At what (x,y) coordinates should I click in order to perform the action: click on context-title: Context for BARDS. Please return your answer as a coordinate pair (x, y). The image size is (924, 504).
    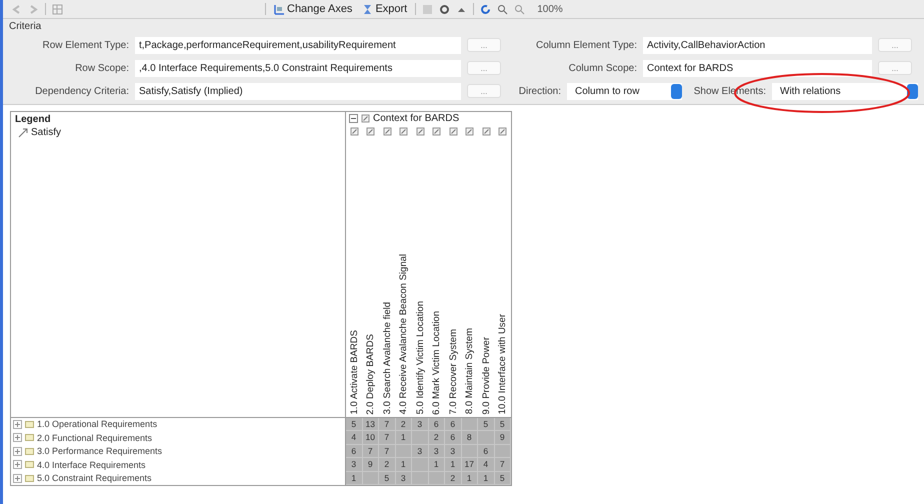
    Looking at the image, I should click on (416, 118).